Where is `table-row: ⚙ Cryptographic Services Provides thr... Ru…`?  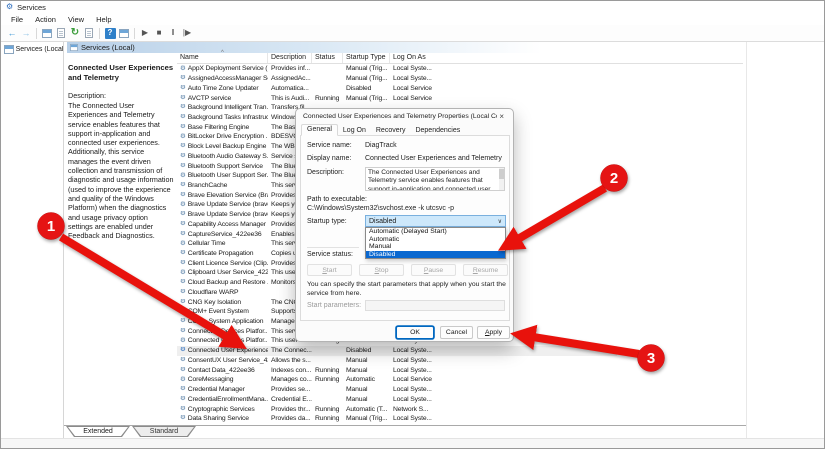 table-row: ⚙ Cryptographic Services Provides thr... Ru… is located at coordinates (397, 409).